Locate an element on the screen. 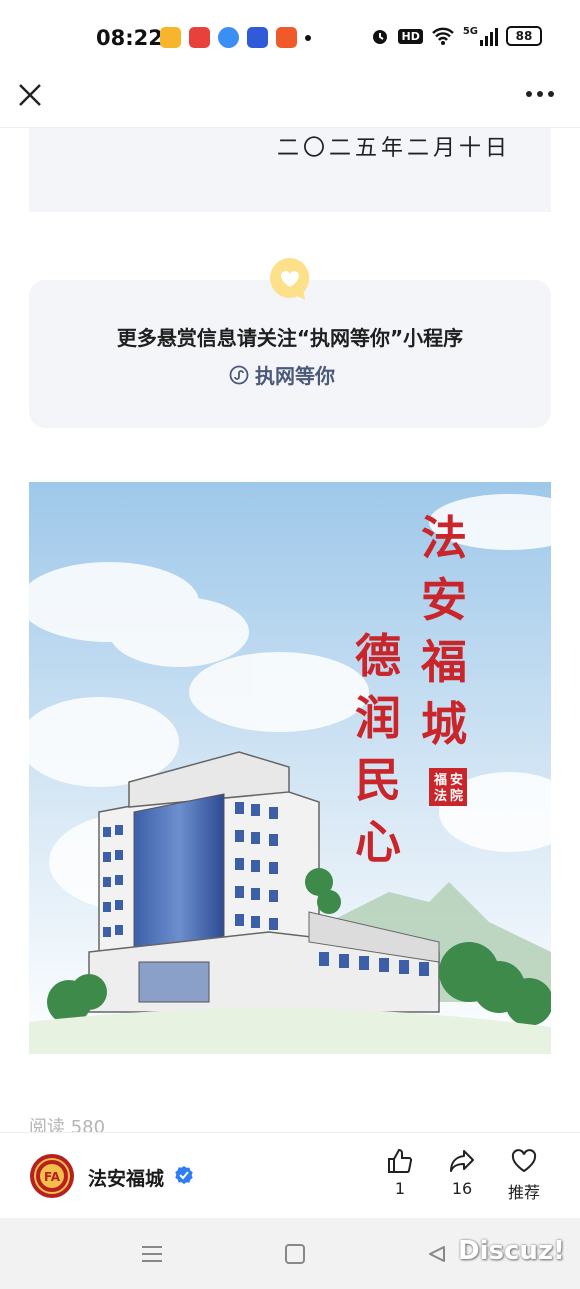 The height and width of the screenshot is (1289, 580). svg-text: FA is located at coordinates (52, 1177).